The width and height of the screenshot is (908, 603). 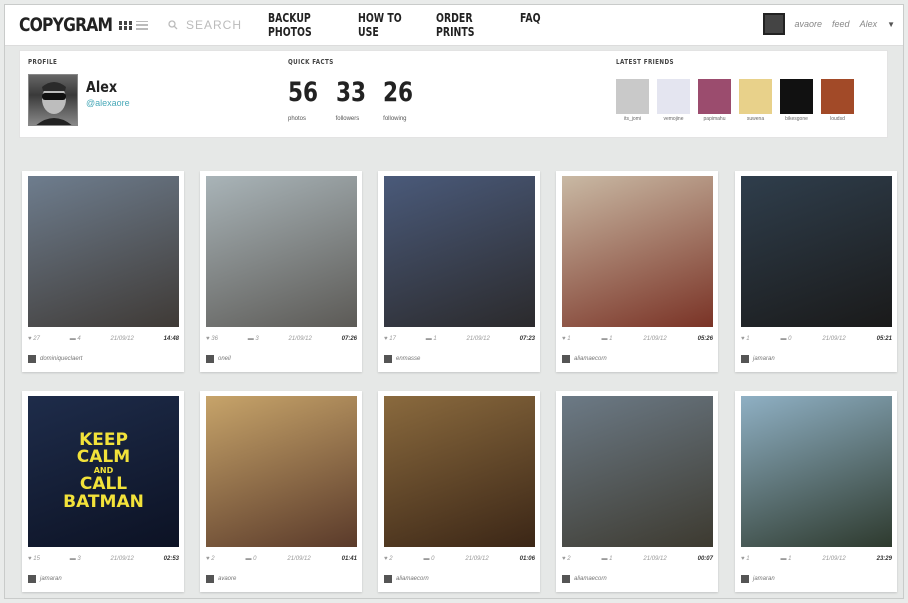 I want to click on photo-card: ♥ 17 ▬ 1 21/09/12 07:23 enmasse, so click(x=459, y=271).